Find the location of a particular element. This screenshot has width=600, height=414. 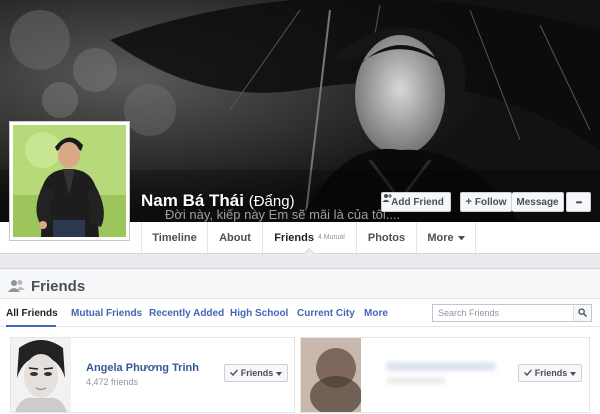

friend-card: Friends is located at coordinates (445, 375).